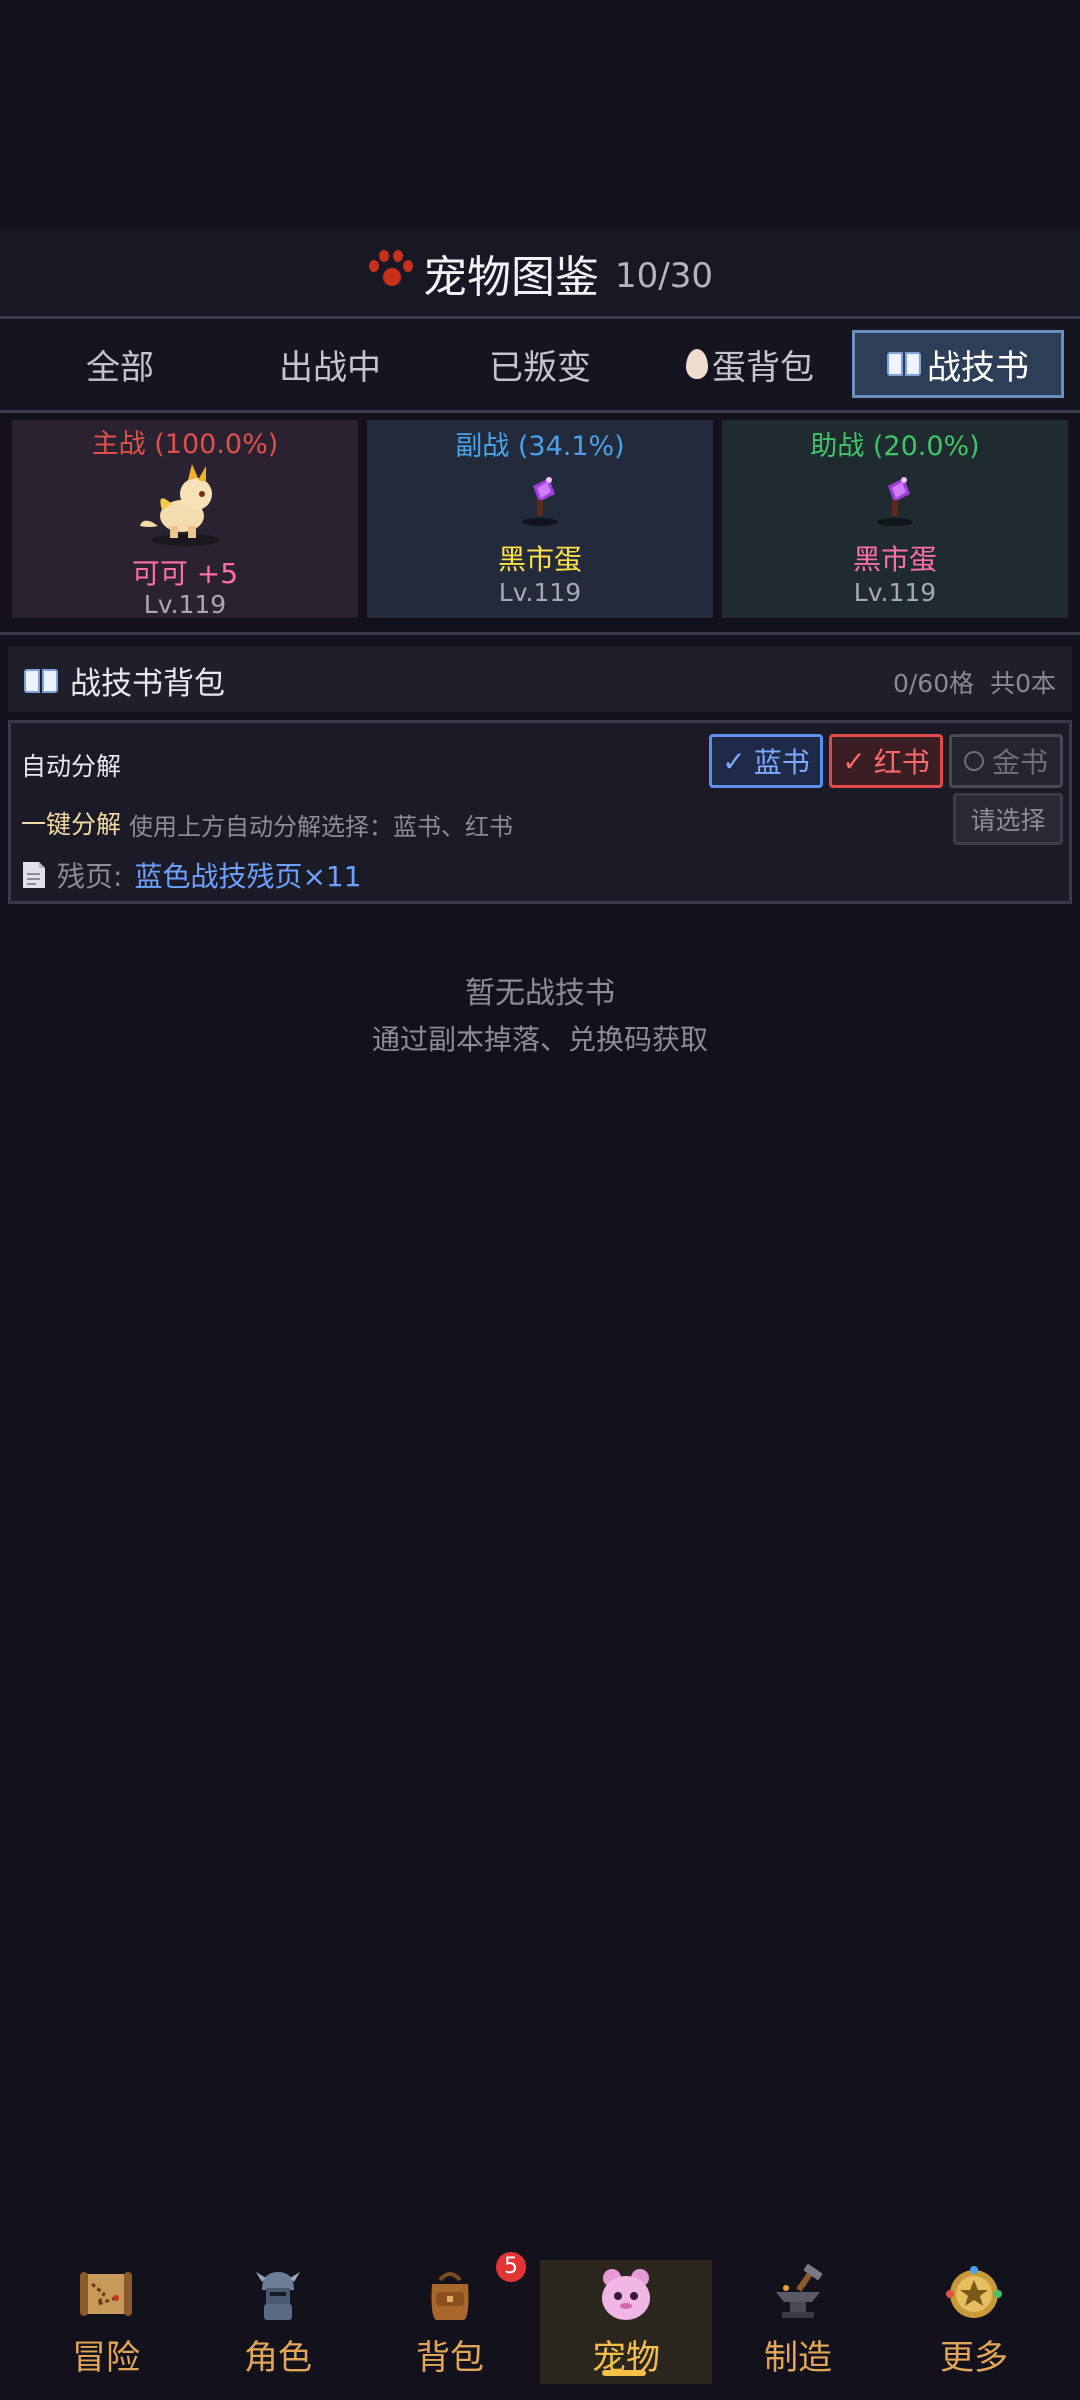  I want to click on one-click-decompose-desc: 使用上方自动分解选择：蓝书、红书, so click(321, 827).